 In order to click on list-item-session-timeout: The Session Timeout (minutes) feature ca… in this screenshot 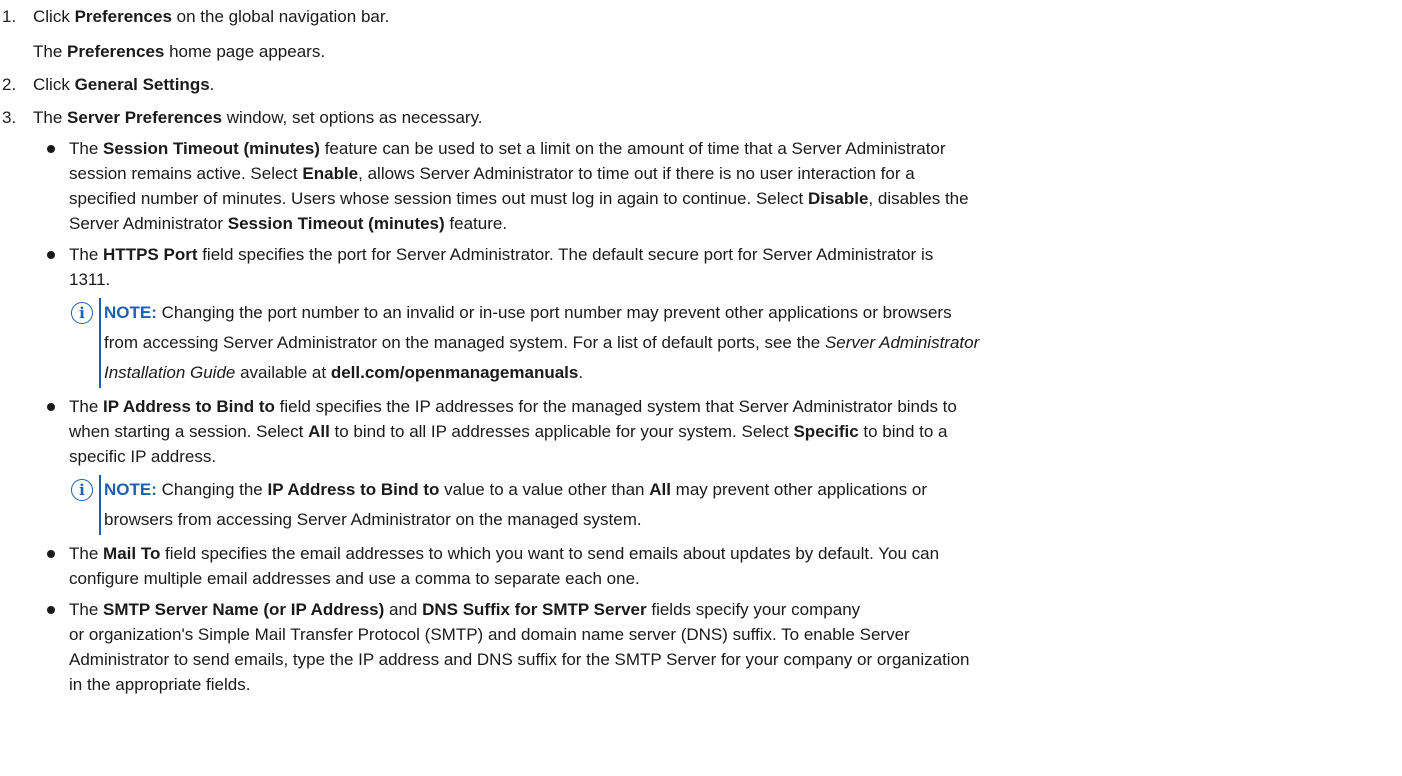, I will do `click(717, 186)`.